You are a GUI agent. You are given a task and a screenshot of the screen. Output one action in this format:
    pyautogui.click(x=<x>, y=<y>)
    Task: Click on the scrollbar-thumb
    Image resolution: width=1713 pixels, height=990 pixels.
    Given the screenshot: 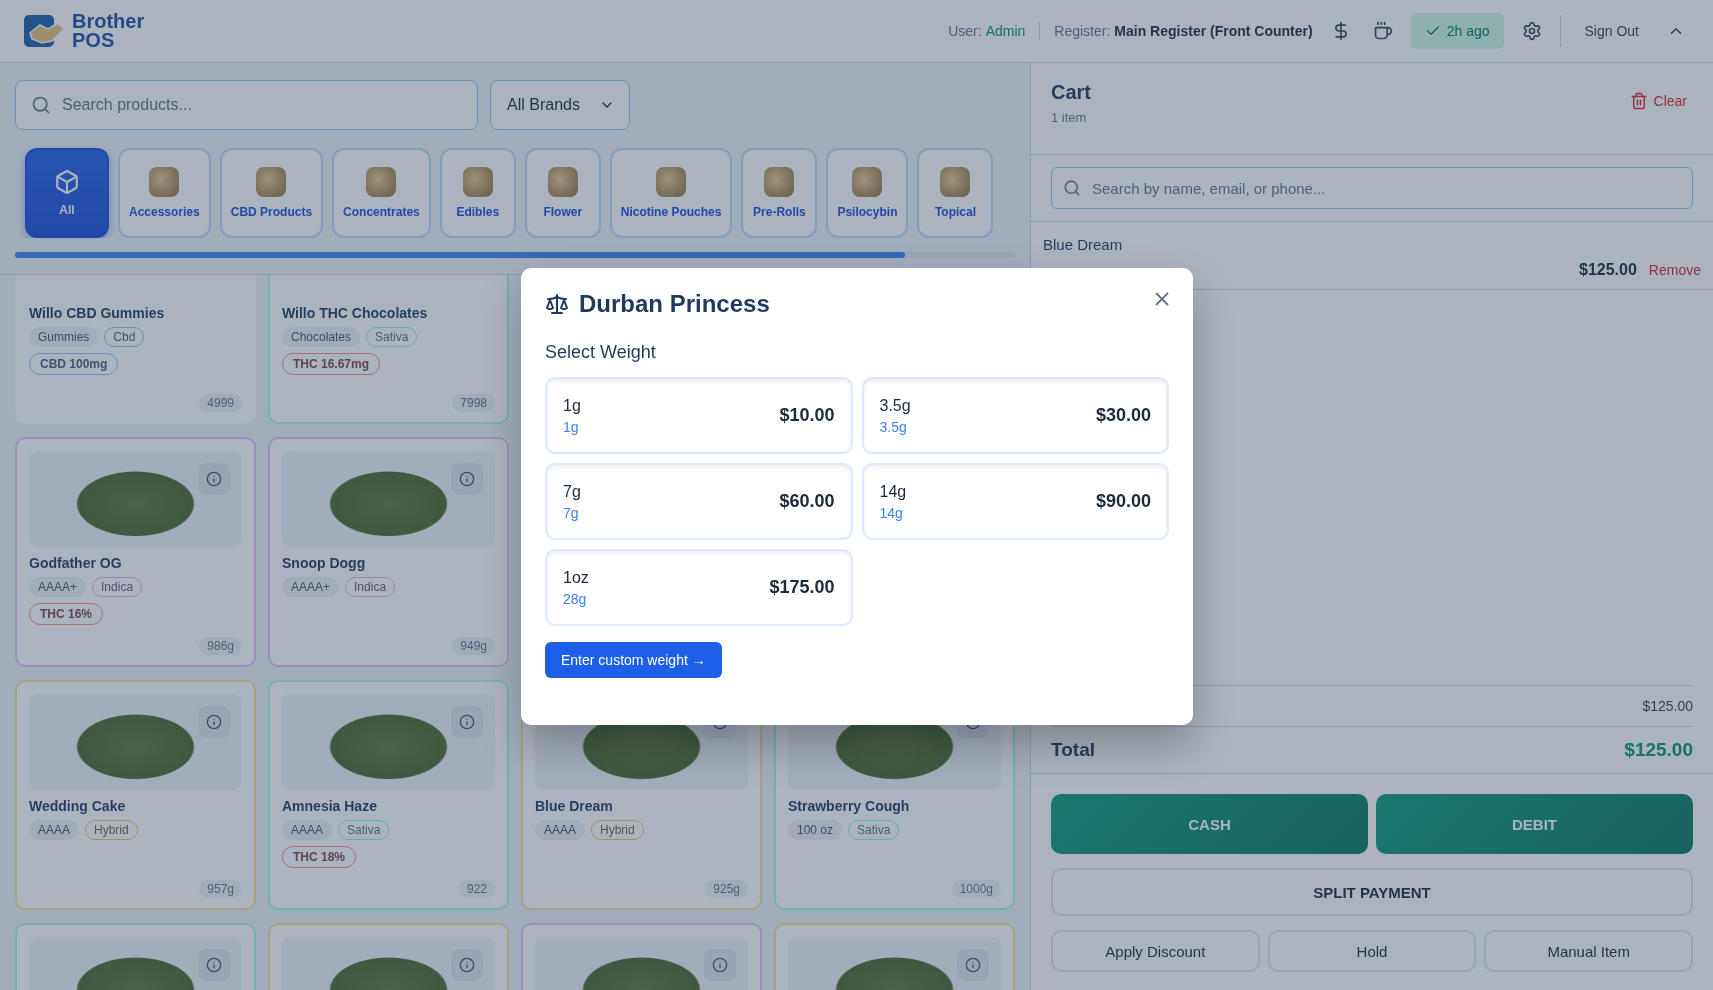 What is the action you would take?
    pyautogui.click(x=460, y=255)
    